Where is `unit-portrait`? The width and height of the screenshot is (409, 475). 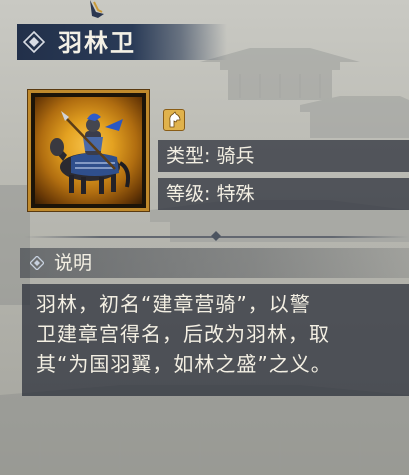 unit-portrait is located at coordinates (88, 150).